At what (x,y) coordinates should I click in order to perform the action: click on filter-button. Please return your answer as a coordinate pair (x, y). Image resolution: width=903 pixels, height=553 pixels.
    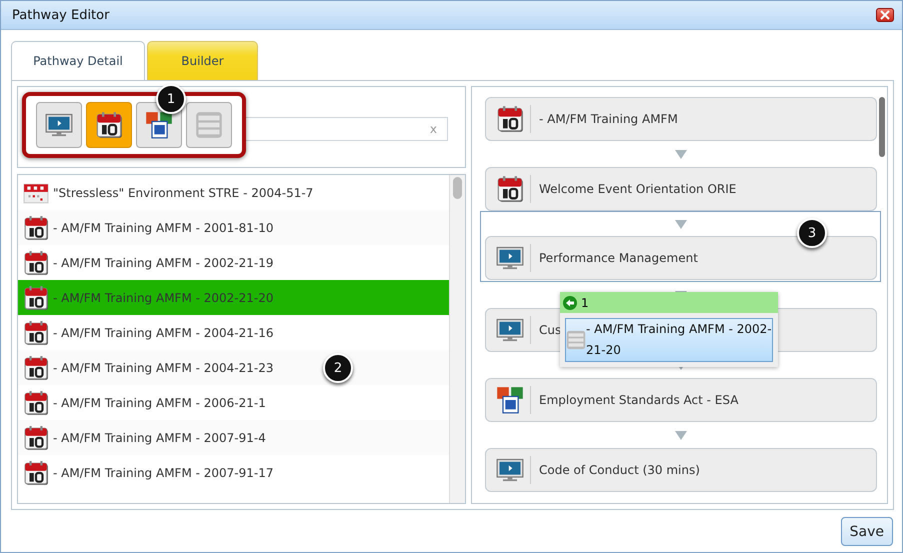
    Looking at the image, I should click on (109, 125).